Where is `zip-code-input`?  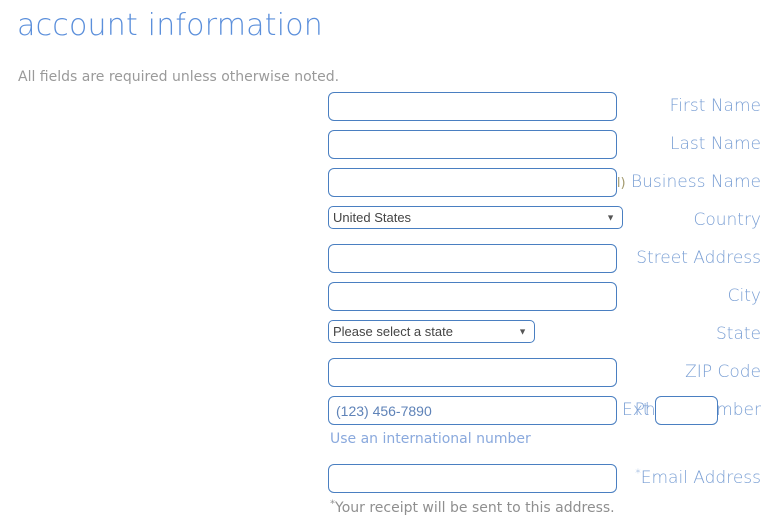
zip-code-input is located at coordinates (472, 372).